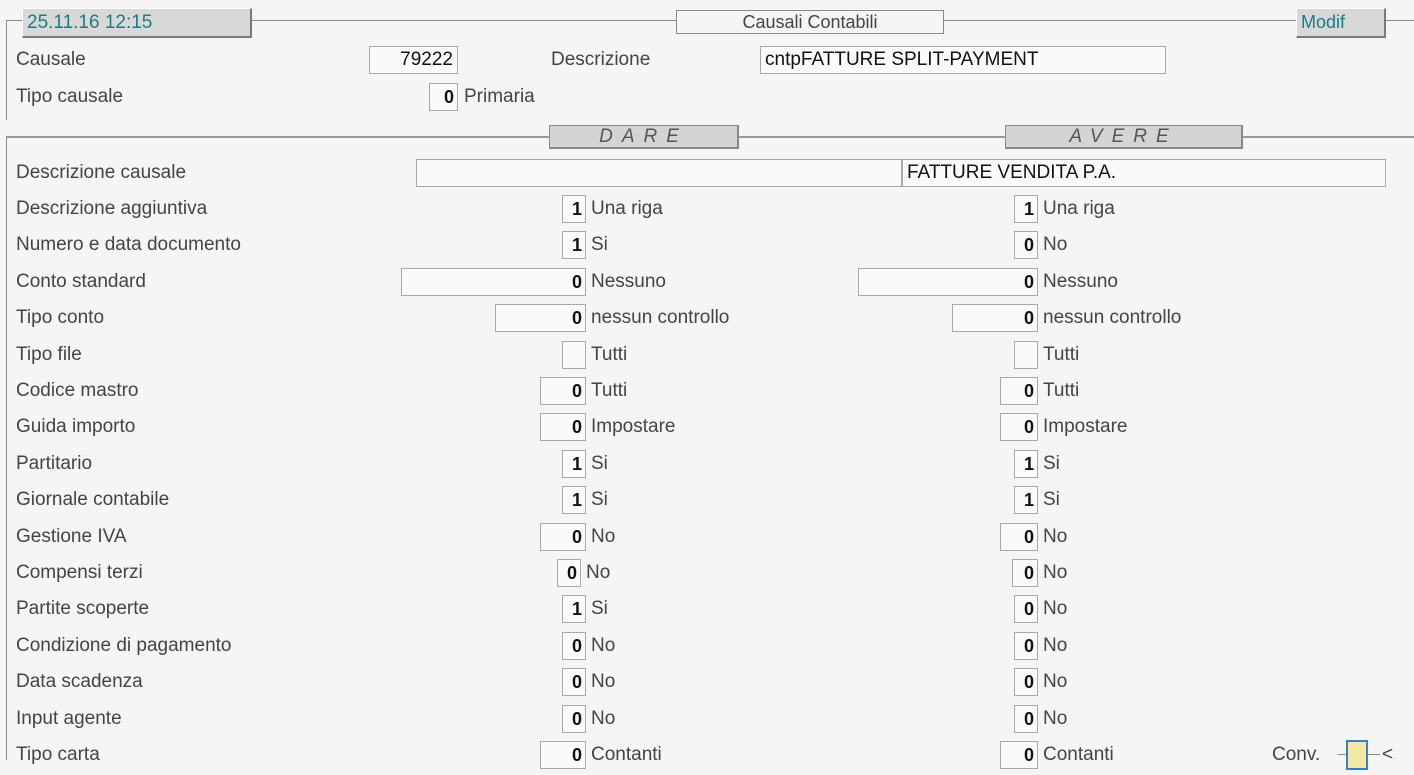 The width and height of the screenshot is (1414, 775). Describe the element at coordinates (1055, 244) in the screenshot. I see `row-1-avere-desc: No` at that location.